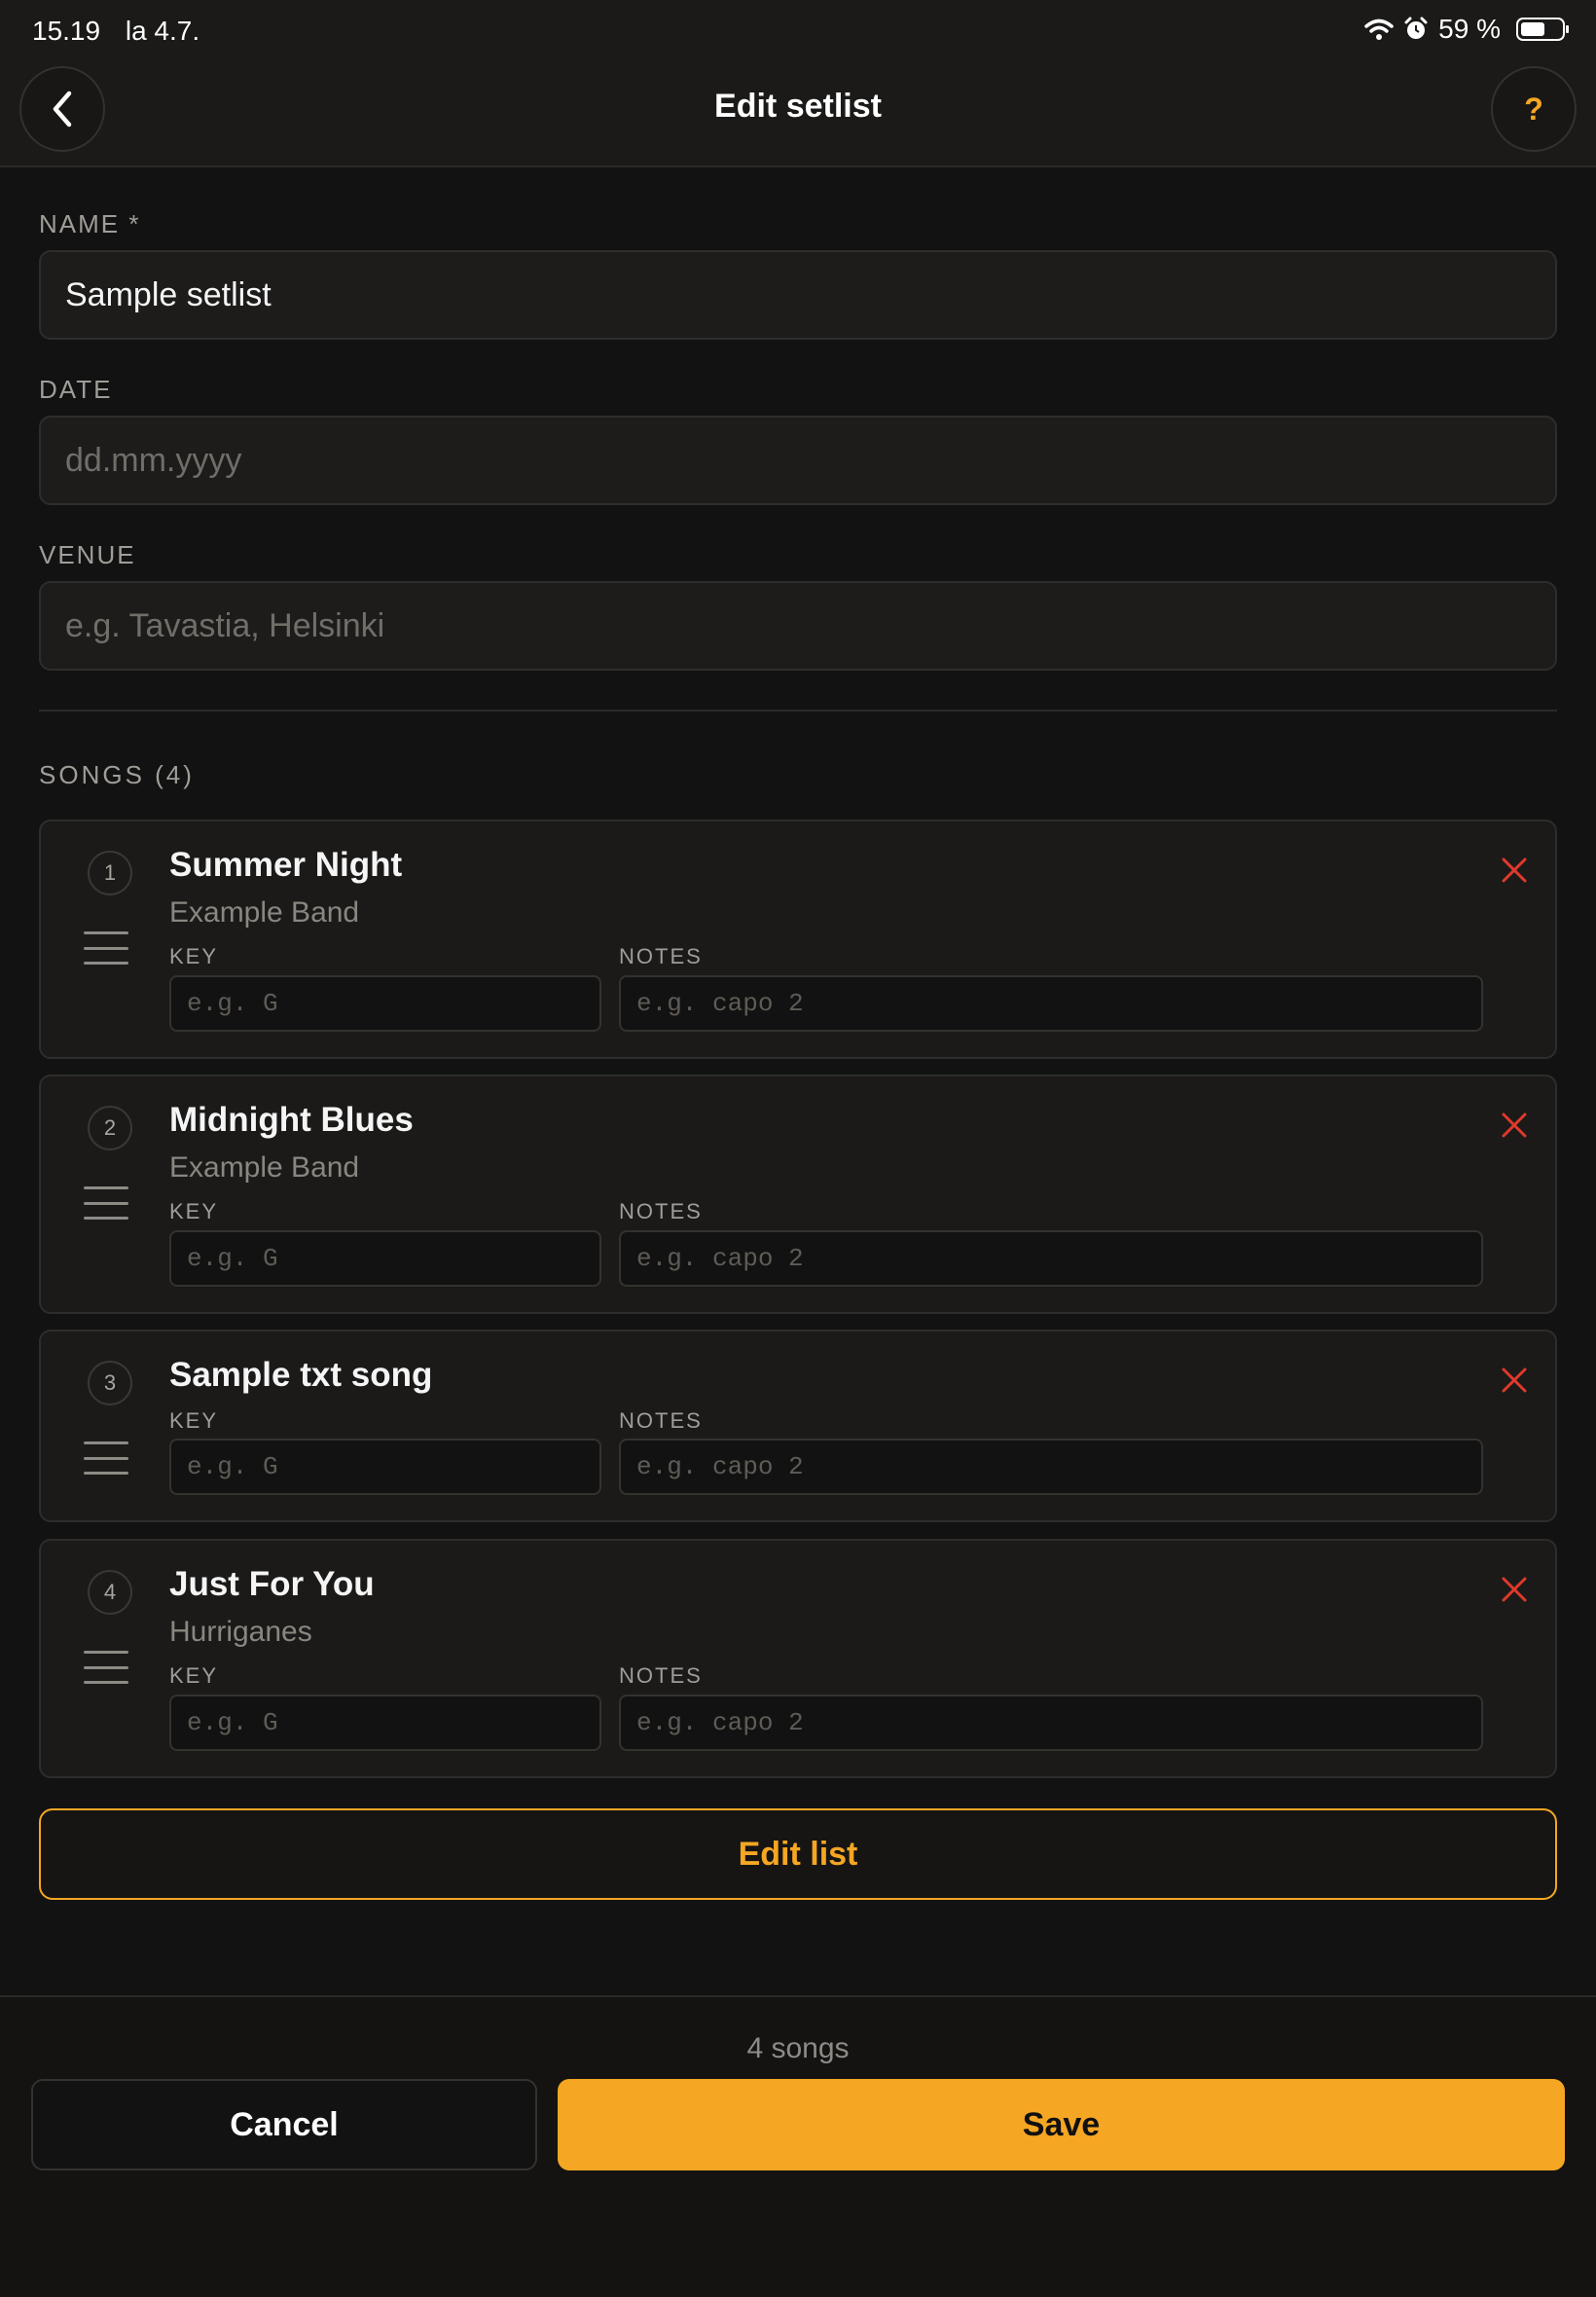 Image resolution: width=1596 pixels, height=2297 pixels. I want to click on date-field: dd.mm.yyyy, so click(798, 460).